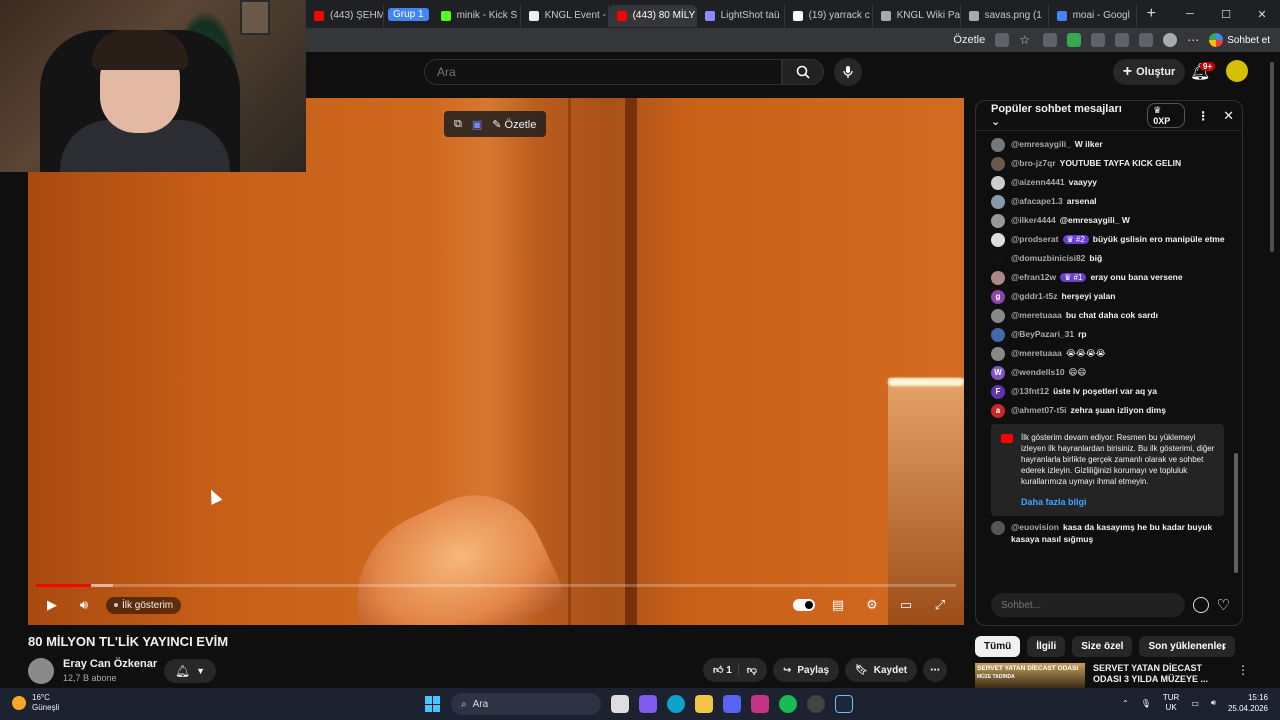 Image resolution: width=1280 pixels, height=720 pixels. Describe the element at coordinates (620, 704) in the screenshot. I see `task-view-icon` at that location.